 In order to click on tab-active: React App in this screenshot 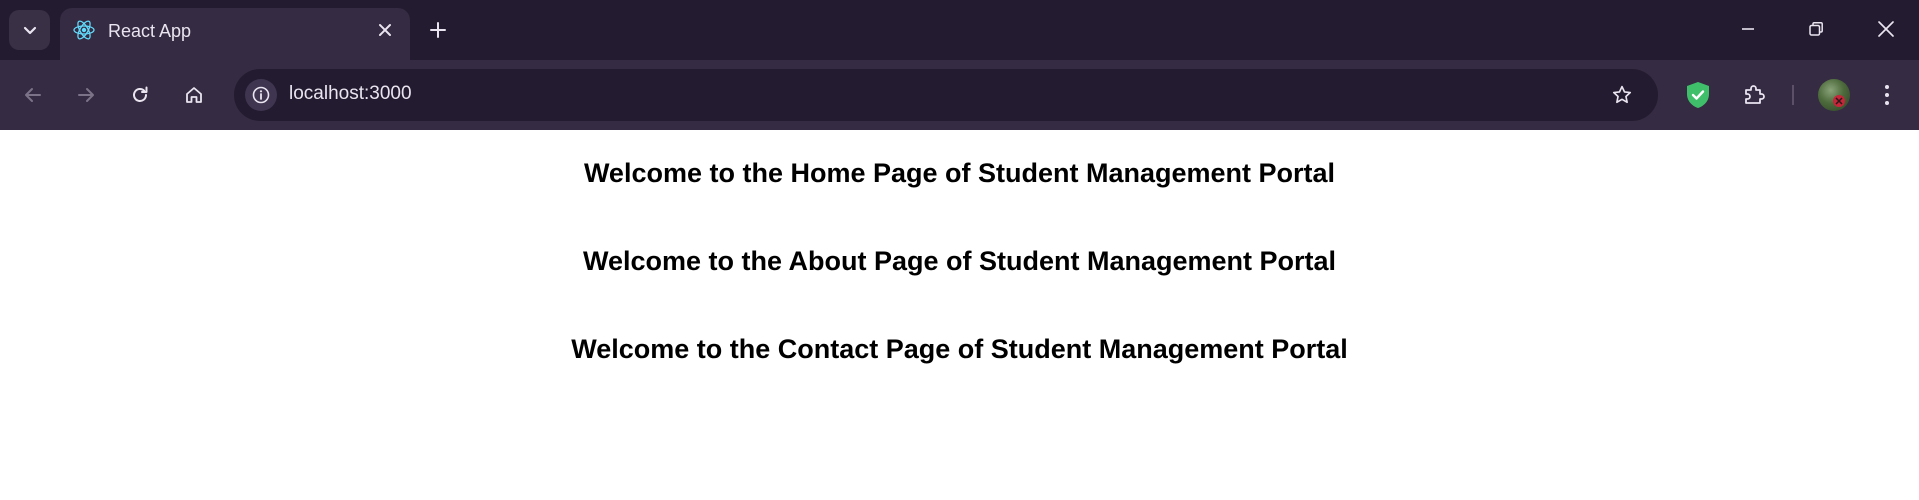, I will do `click(235, 34)`.